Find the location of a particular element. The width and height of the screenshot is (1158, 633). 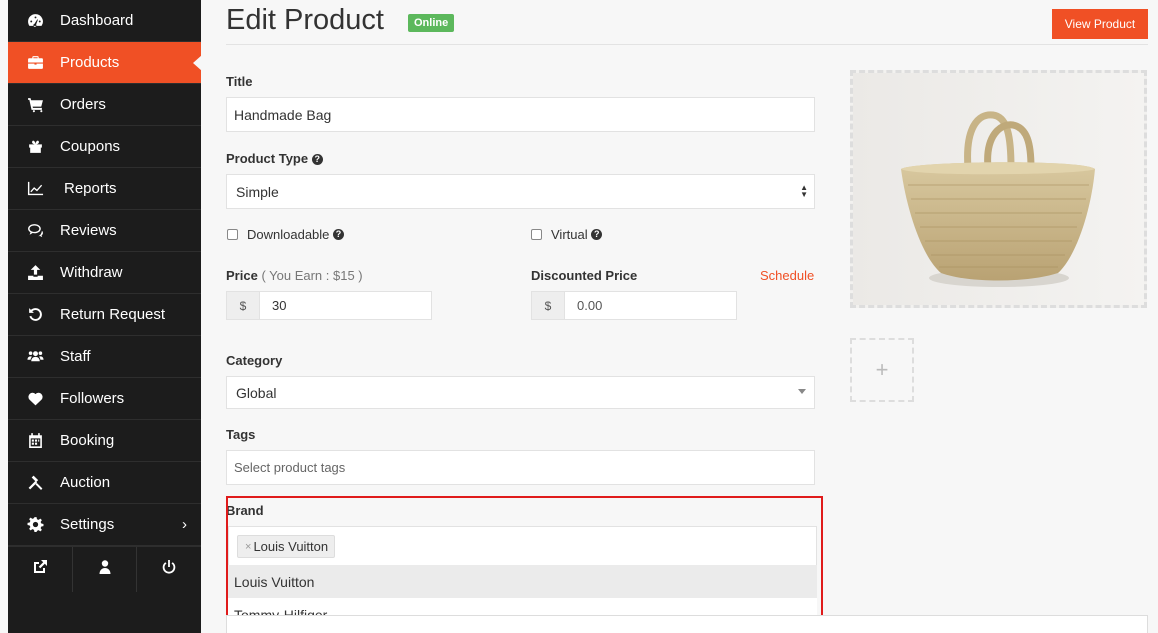

sidebar-item-booking: Booking is located at coordinates (104, 441).